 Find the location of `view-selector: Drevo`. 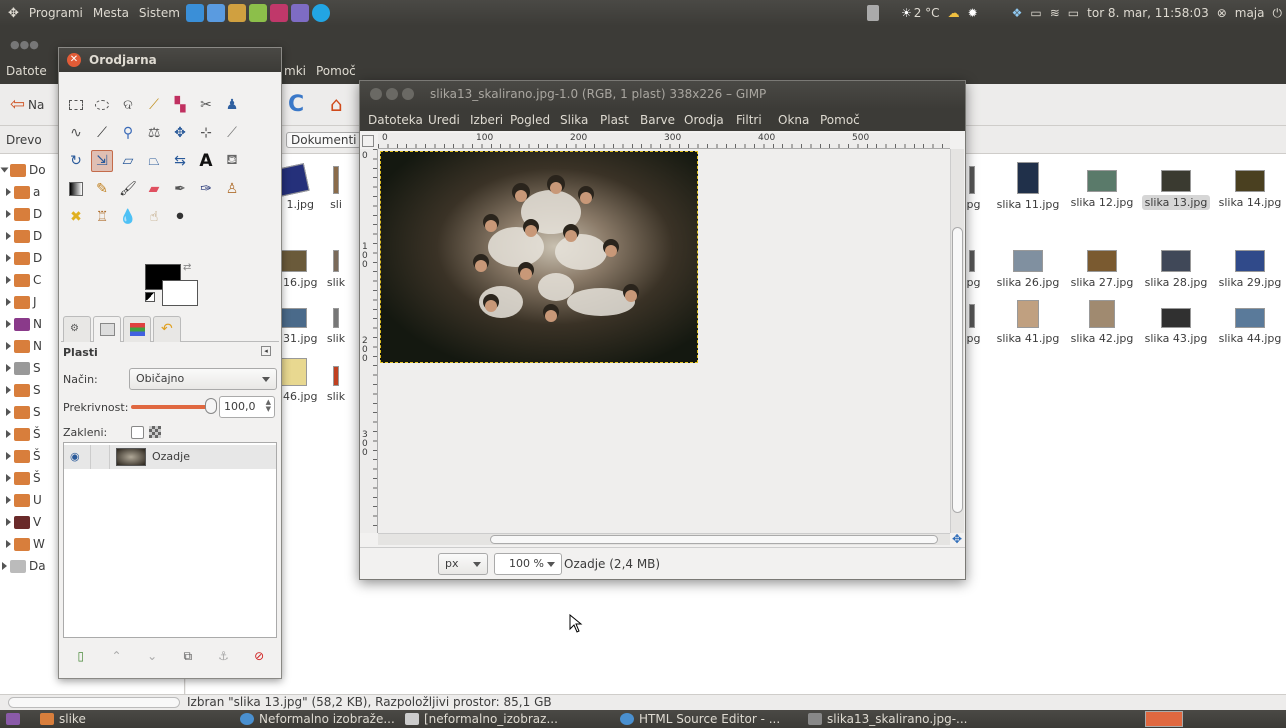

view-selector: Drevo is located at coordinates (24, 140).